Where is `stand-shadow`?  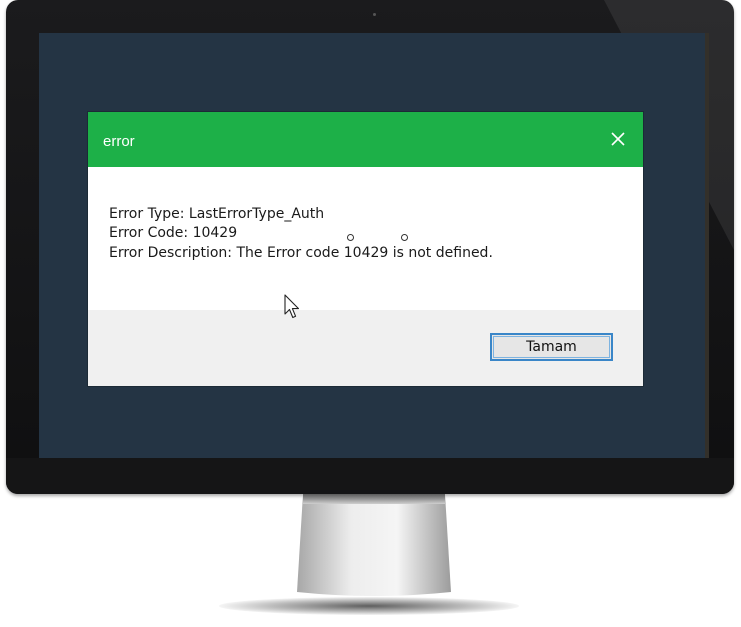 stand-shadow is located at coordinates (369, 606).